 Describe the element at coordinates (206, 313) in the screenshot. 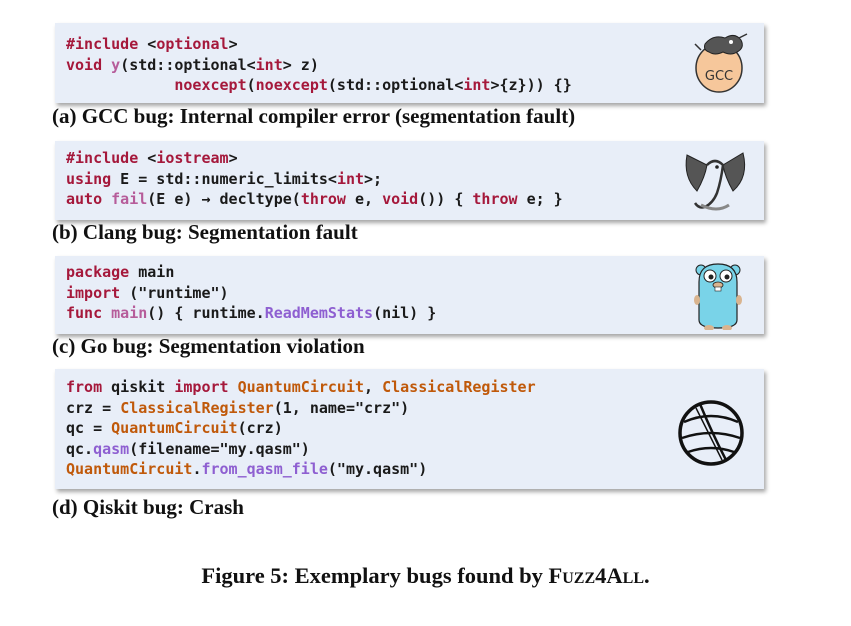

I see `code-token: () { runtime.` at that location.